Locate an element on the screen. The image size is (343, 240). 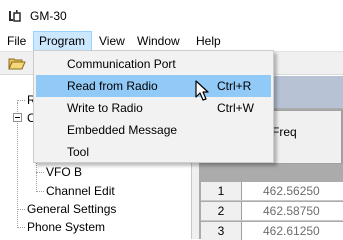
menu-view: View is located at coordinates (112, 41).